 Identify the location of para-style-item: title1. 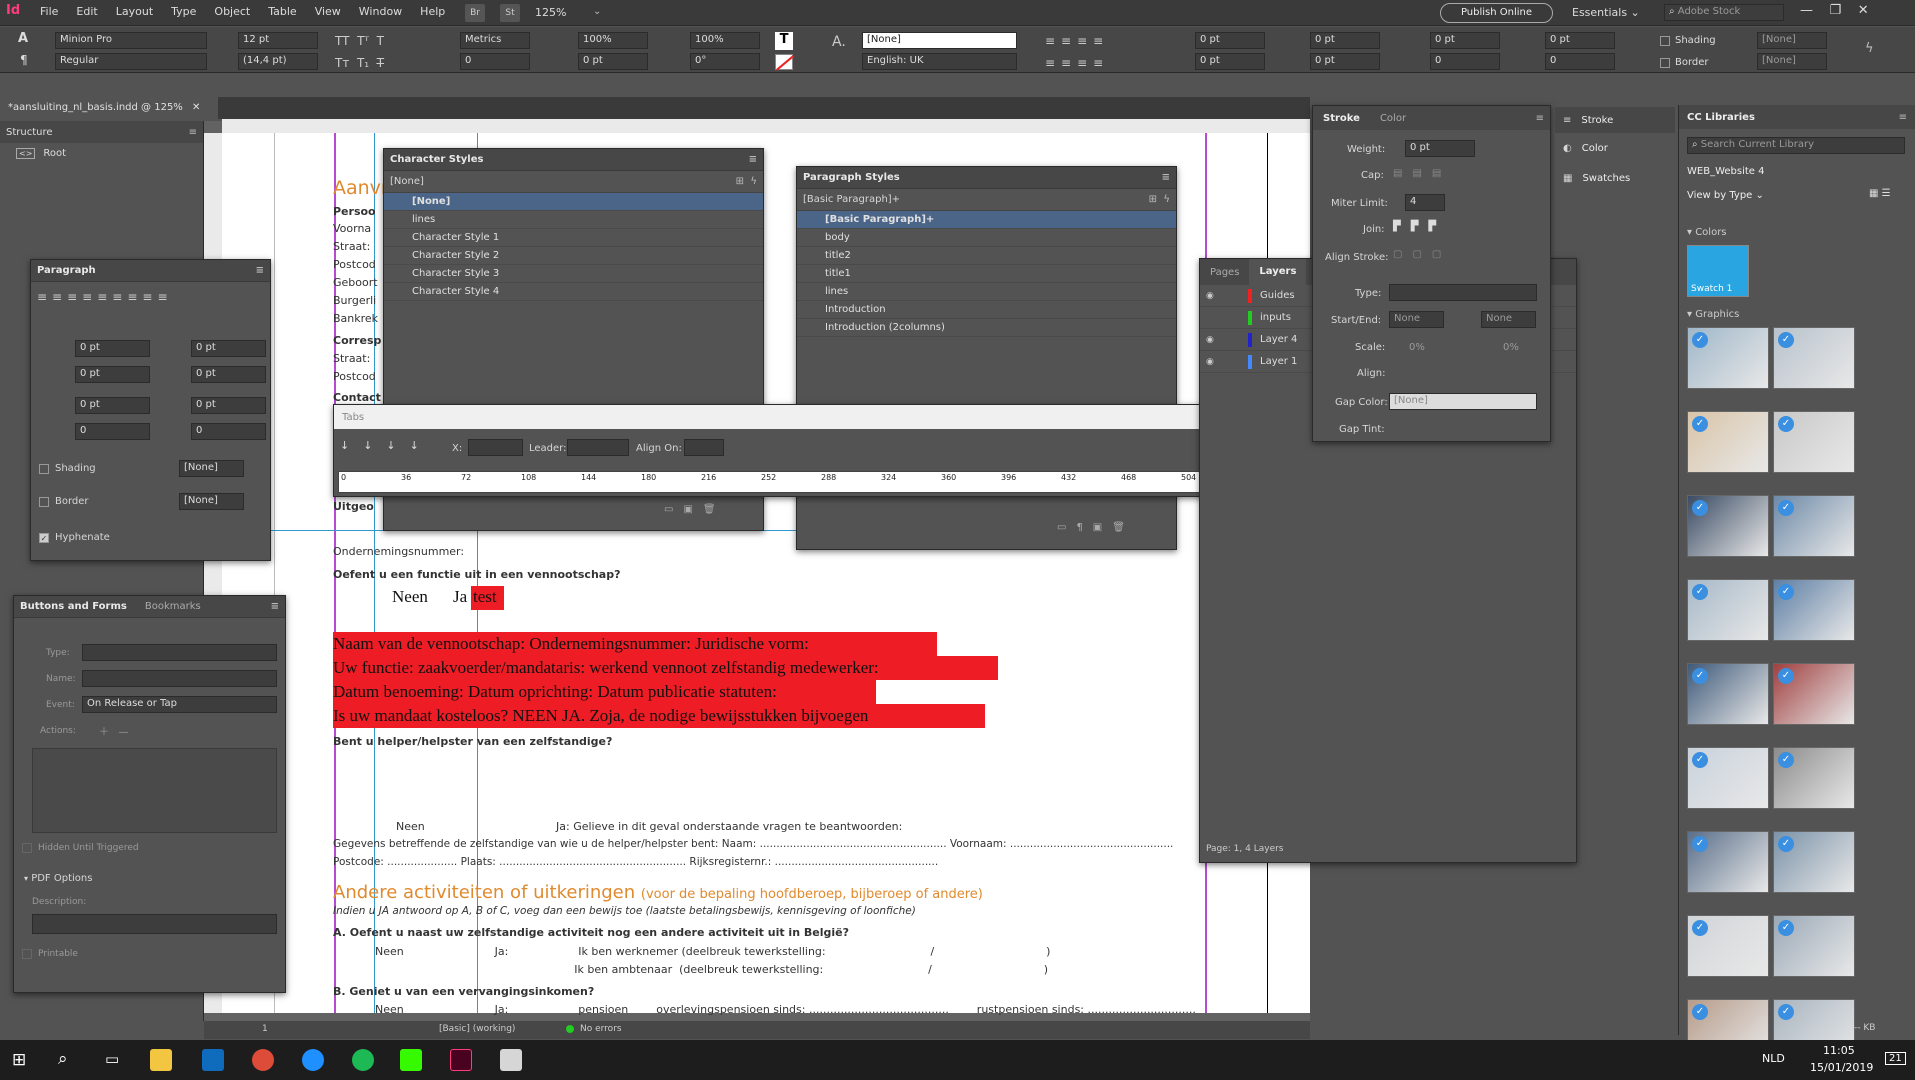
(986, 274).